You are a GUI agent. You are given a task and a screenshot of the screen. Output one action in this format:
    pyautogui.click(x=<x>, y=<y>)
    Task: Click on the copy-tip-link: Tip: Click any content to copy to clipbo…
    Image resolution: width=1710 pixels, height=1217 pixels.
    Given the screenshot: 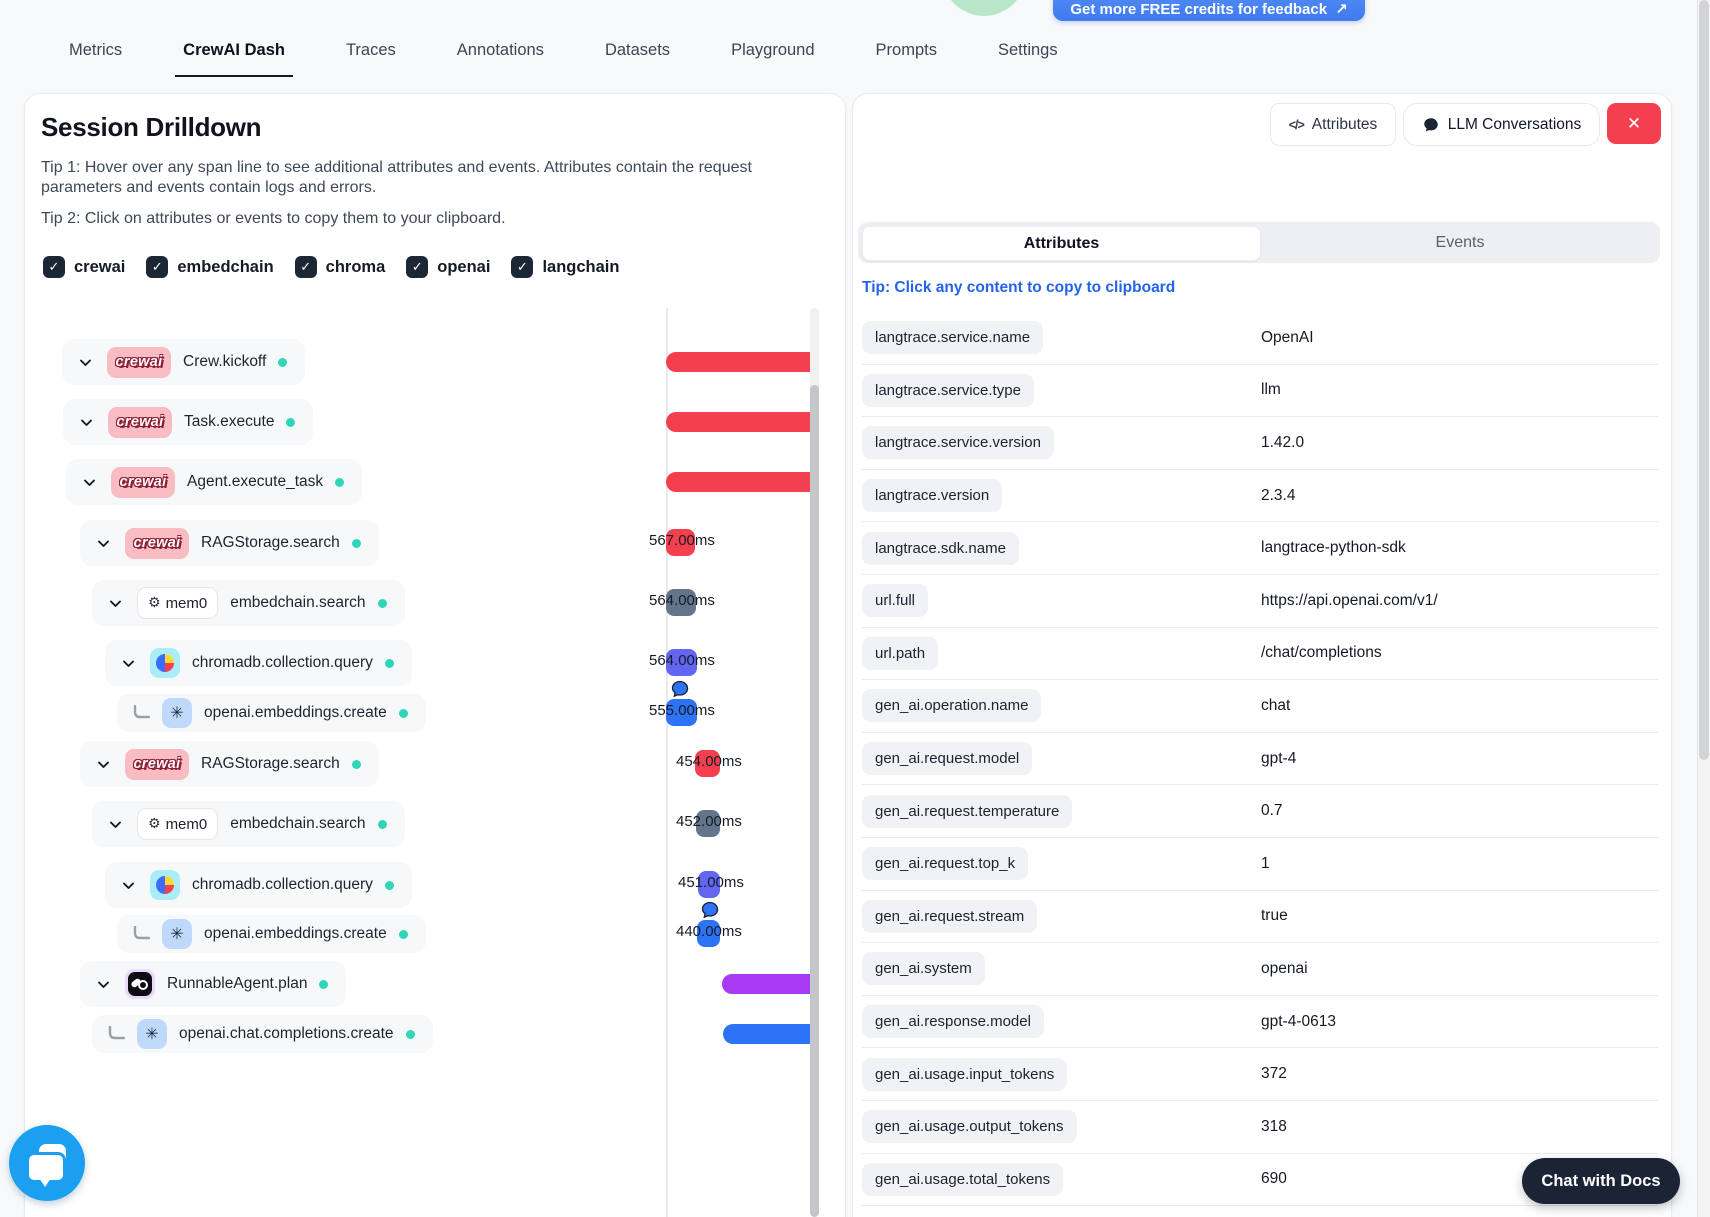 What is the action you would take?
    pyautogui.click(x=1018, y=288)
    